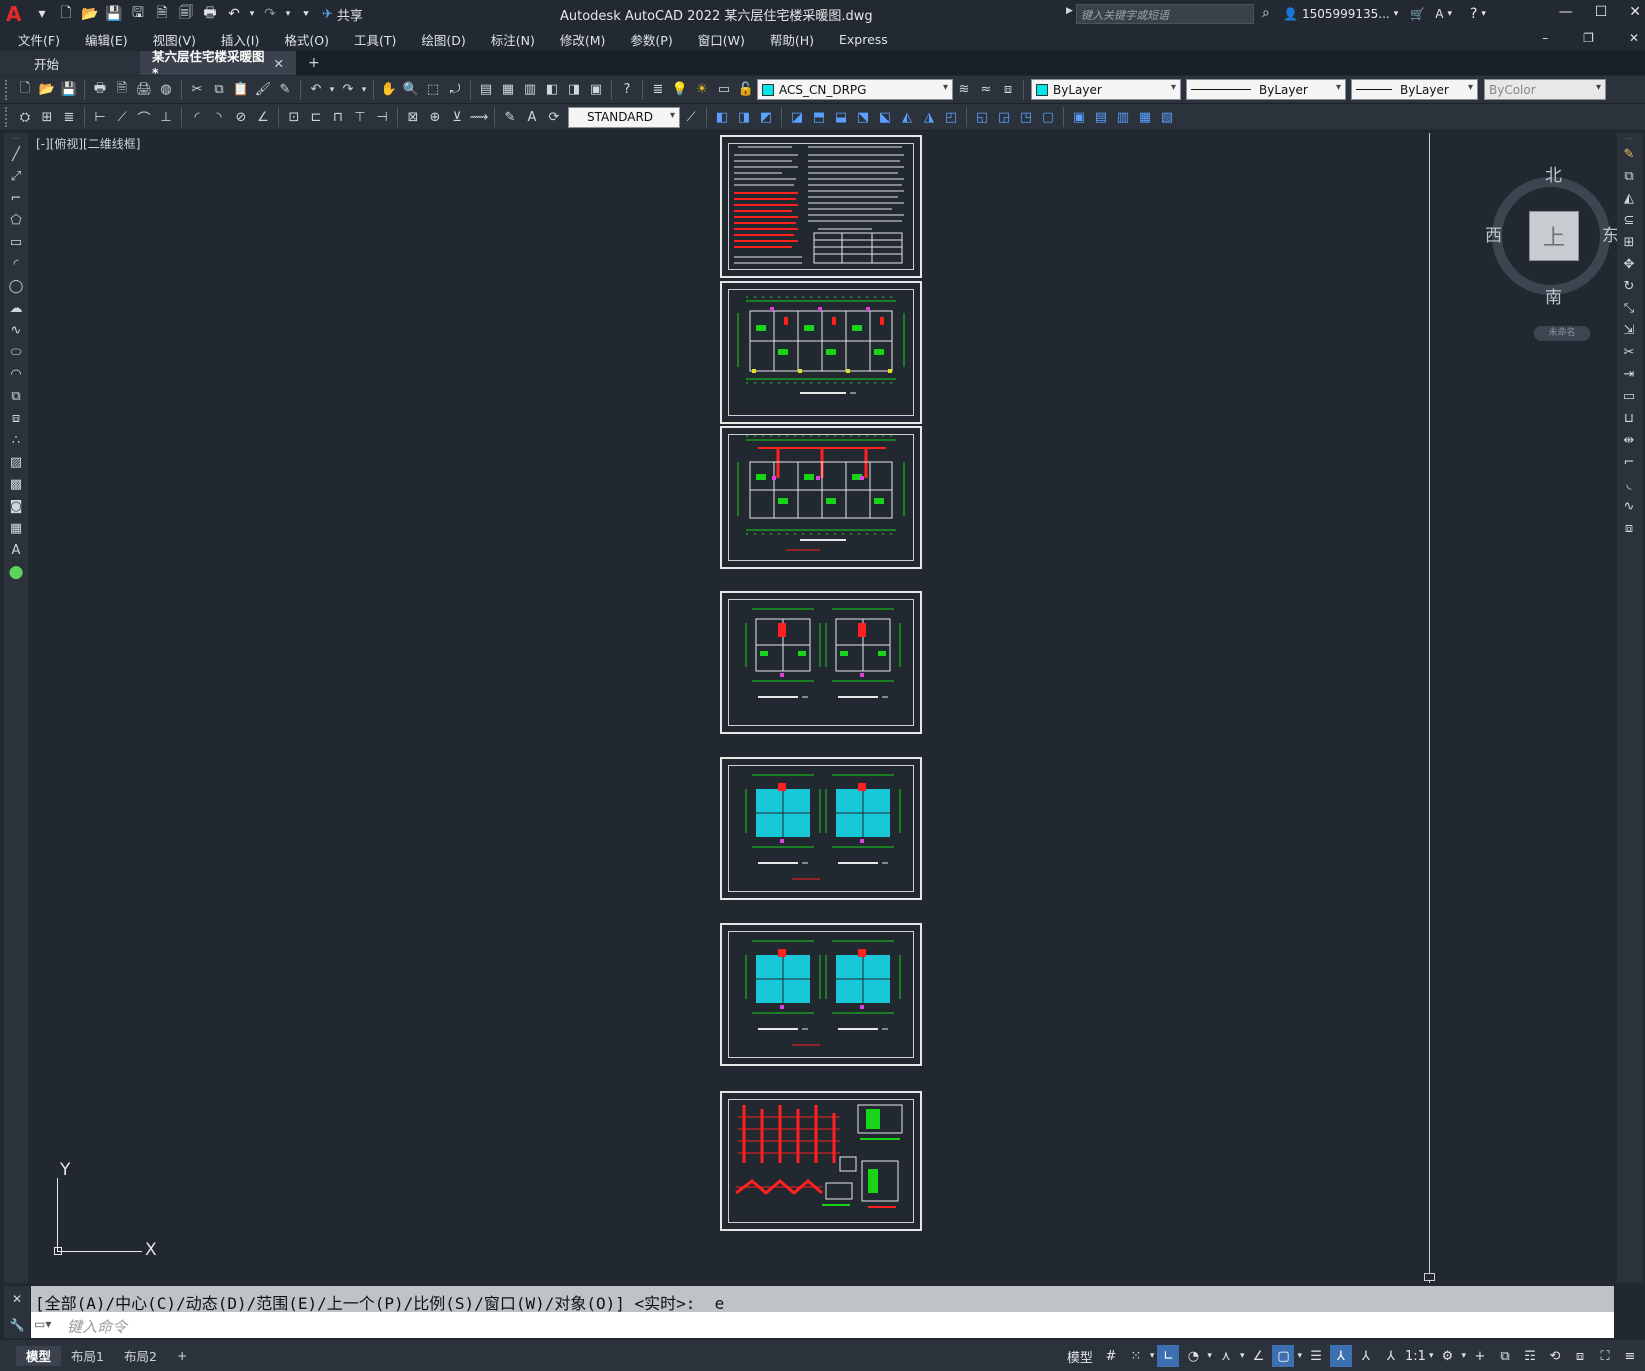 The width and height of the screenshot is (1645, 1371). Describe the element at coordinates (1546, 248) in the screenshot. I see `viewcube: 上 北 南 东 西 未命名` at that location.